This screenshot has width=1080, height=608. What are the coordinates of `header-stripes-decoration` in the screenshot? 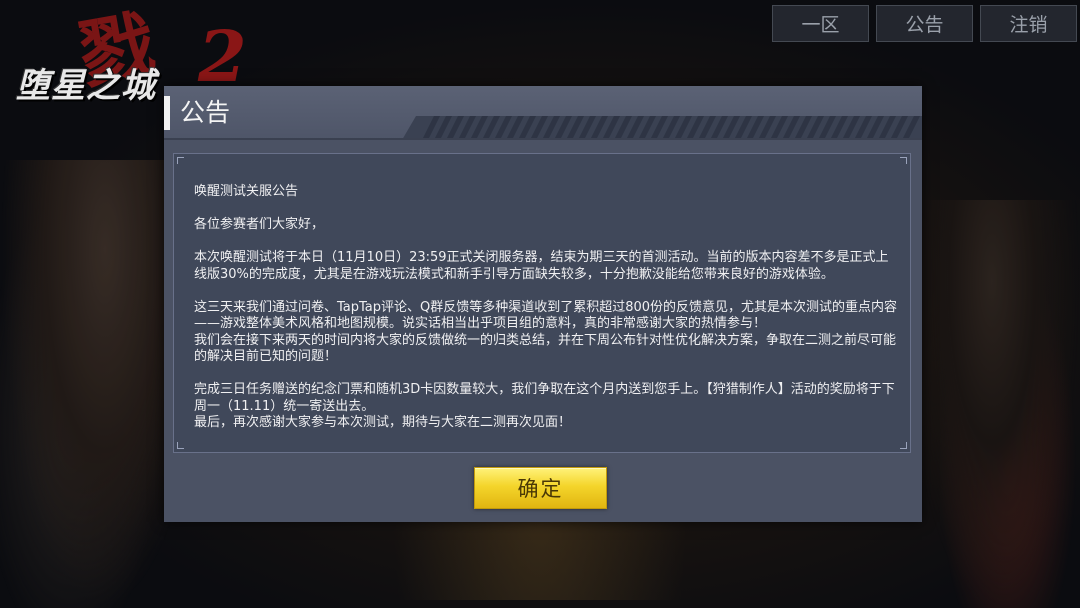 It's located at (662, 128).